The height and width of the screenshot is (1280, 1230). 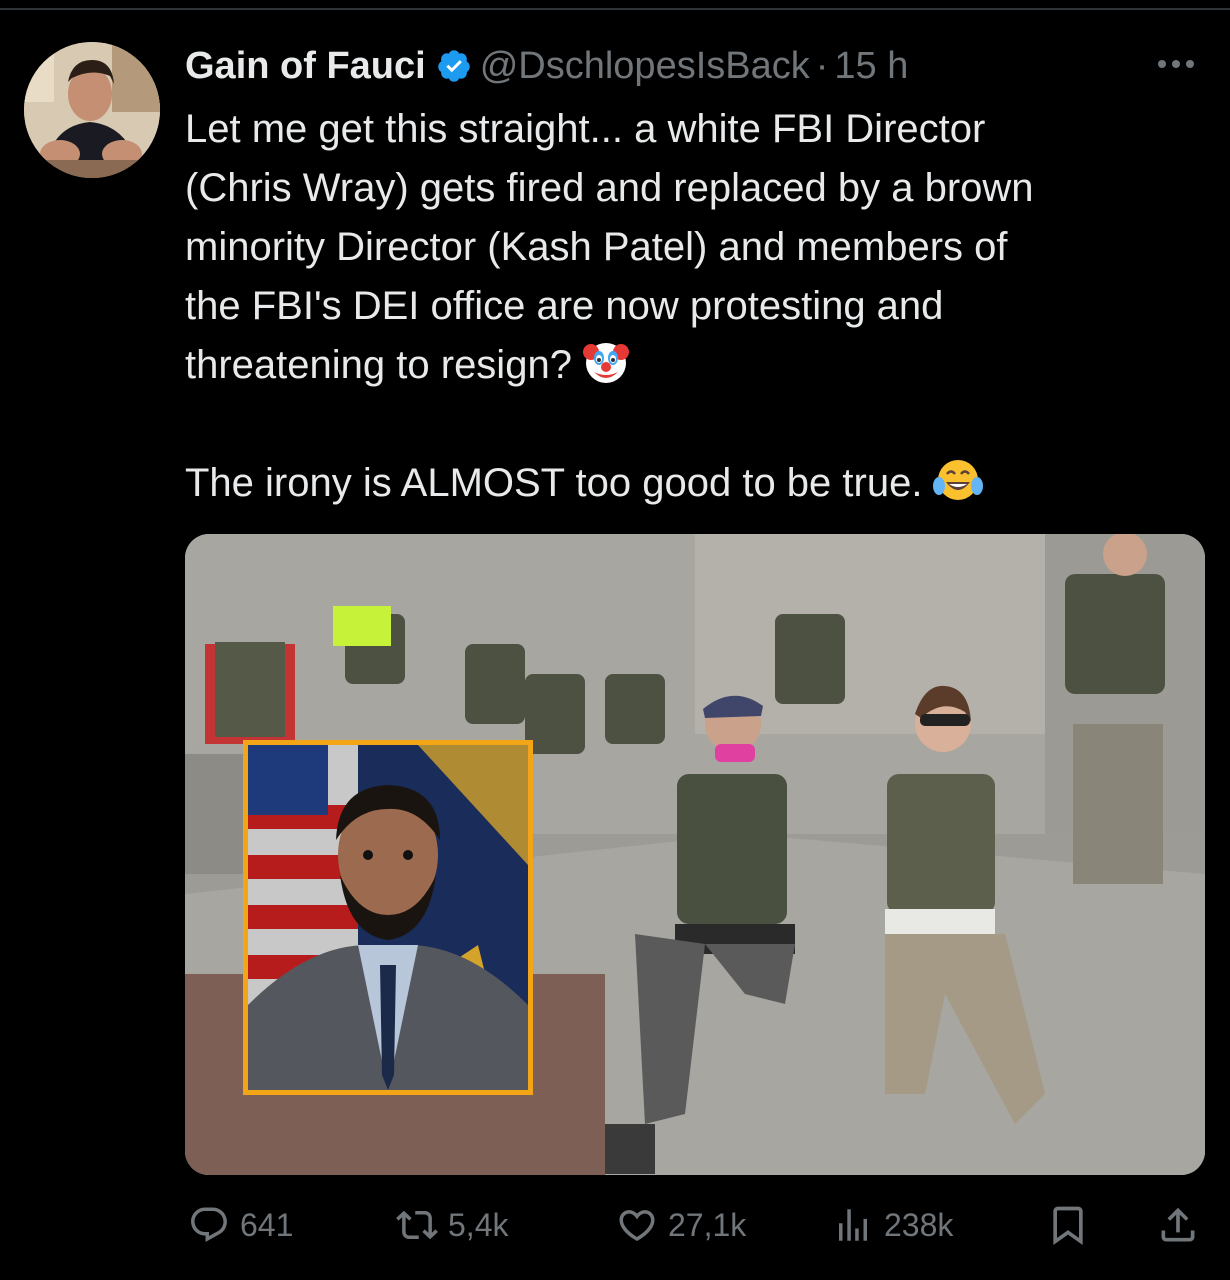 I want to click on tweet-header: Gain of Fauci @DschlopesIsBack · 15 h, so click(x=546, y=66).